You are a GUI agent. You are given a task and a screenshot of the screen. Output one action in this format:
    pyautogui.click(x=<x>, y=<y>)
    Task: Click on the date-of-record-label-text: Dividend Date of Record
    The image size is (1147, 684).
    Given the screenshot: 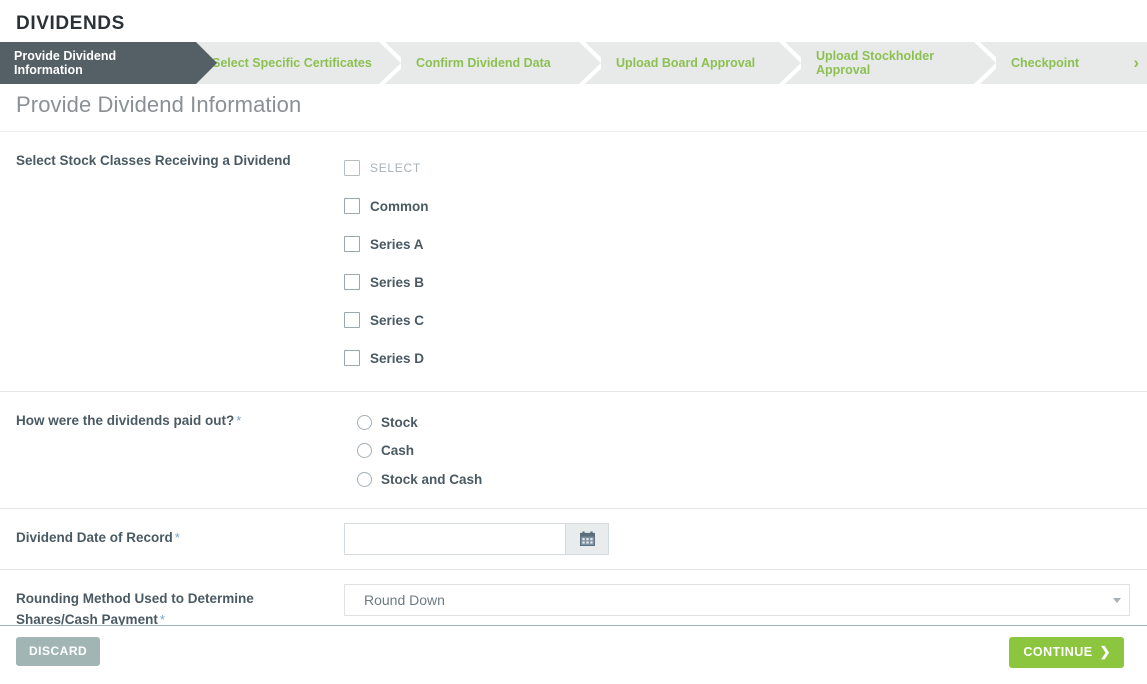 What is the action you would take?
    pyautogui.click(x=94, y=537)
    